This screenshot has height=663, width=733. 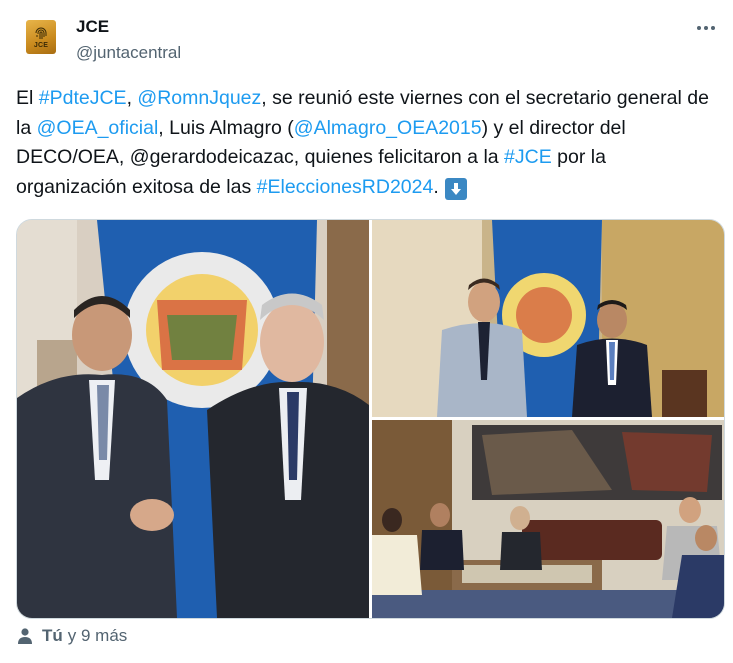 I want to click on more-options-button, so click(x=706, y=28).